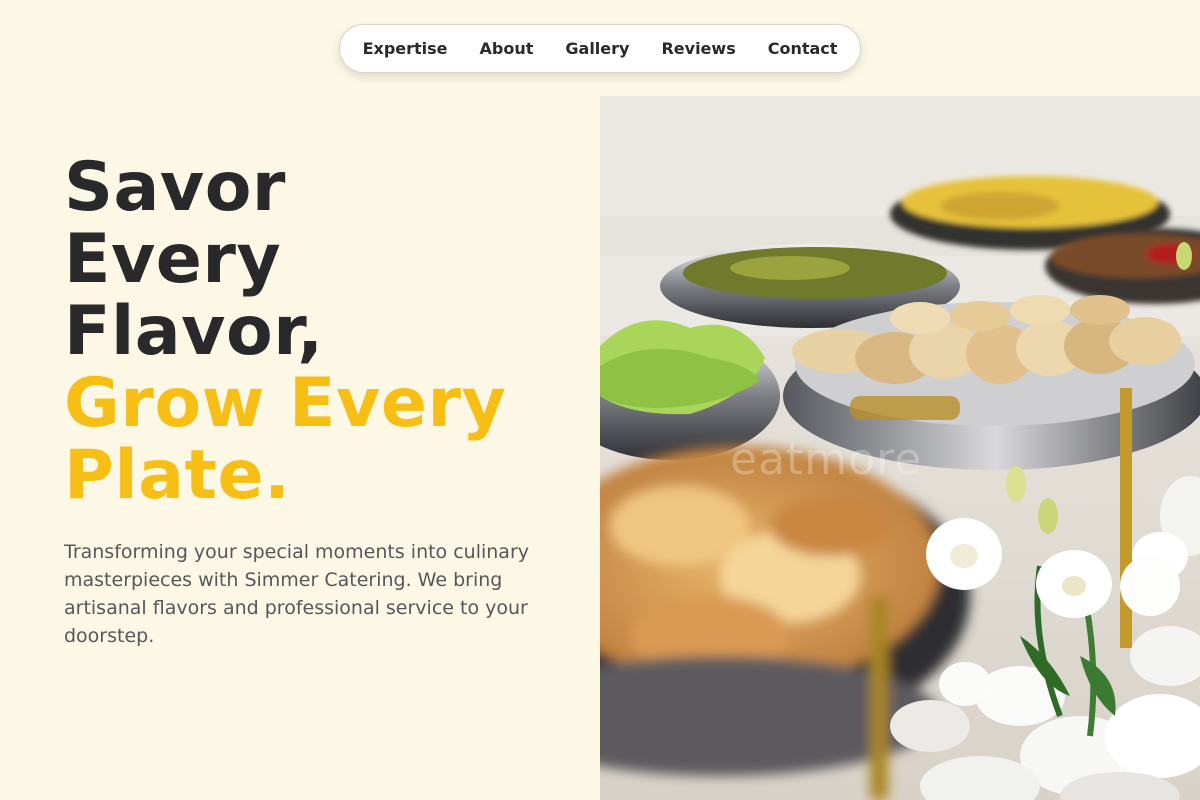 The width and height of the screenshot is (1200, 800). What do you see at coordinates (175, 187) in the screenshot?
I see `hero-heading-line: Savor` at bounding box center [175, 187].